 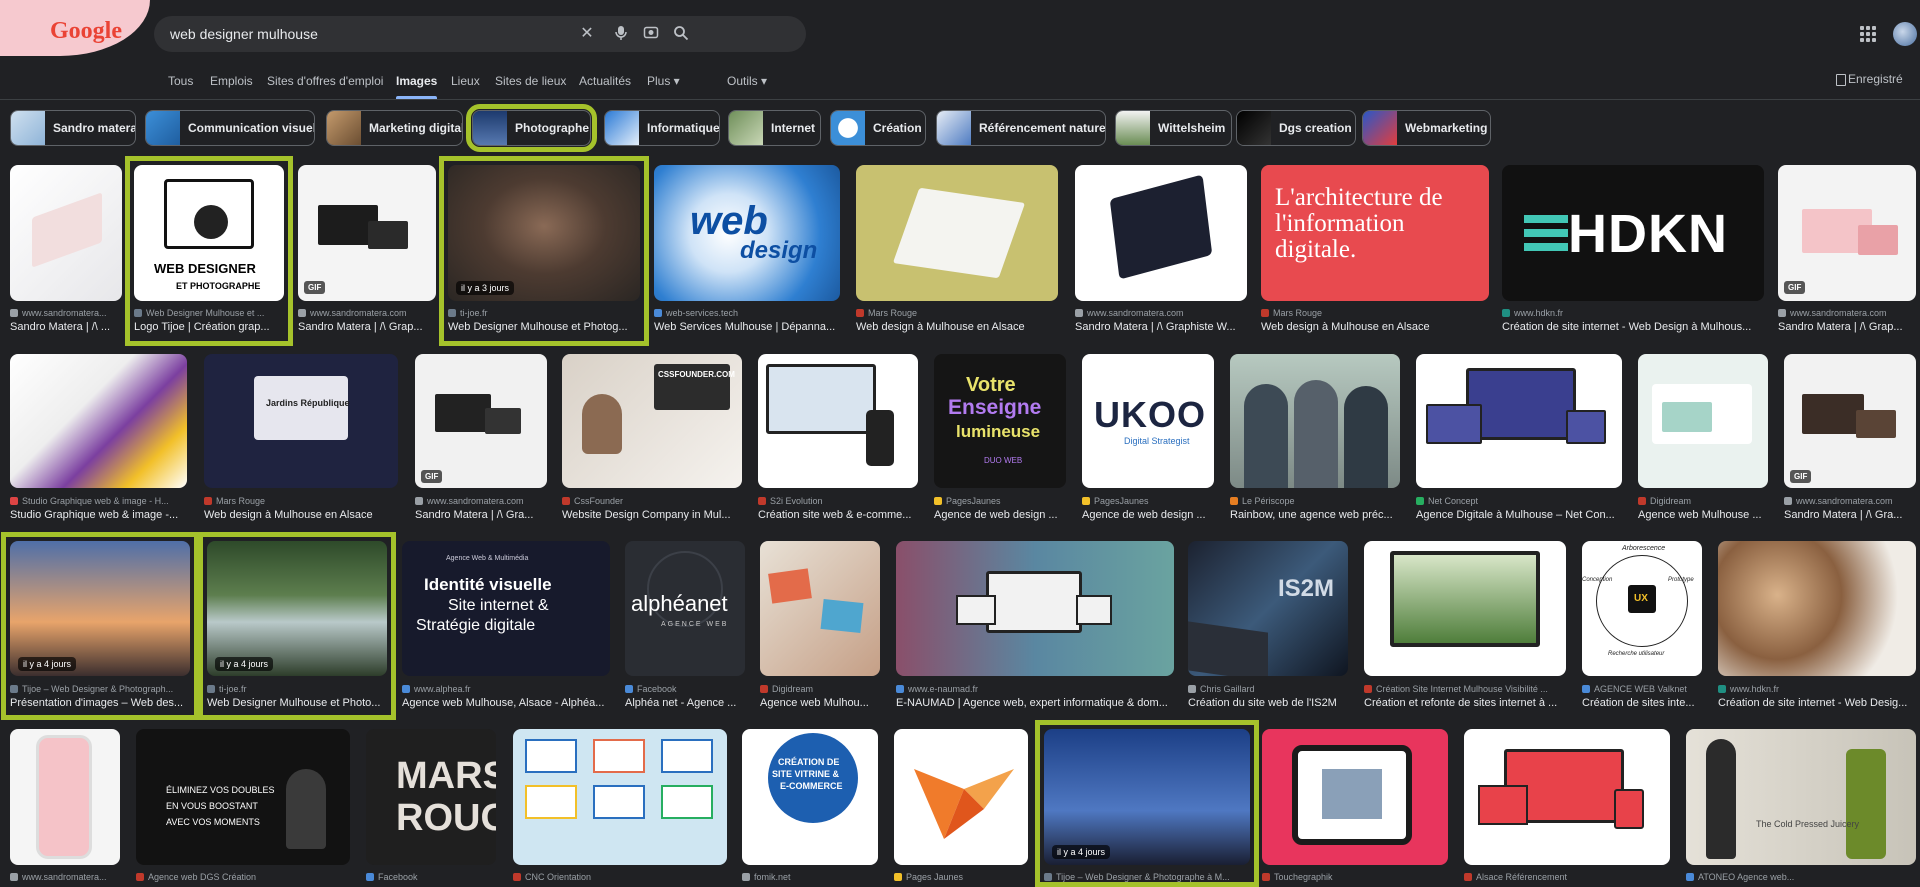 I want to click on result-title: Web design à Mulhouse en Alsace, so click(x=301, y=515).